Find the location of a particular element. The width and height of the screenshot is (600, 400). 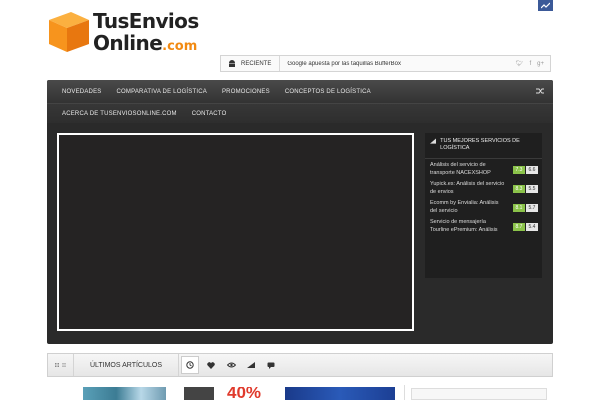

facebook-icon: f is located at coordinates (530, 64).